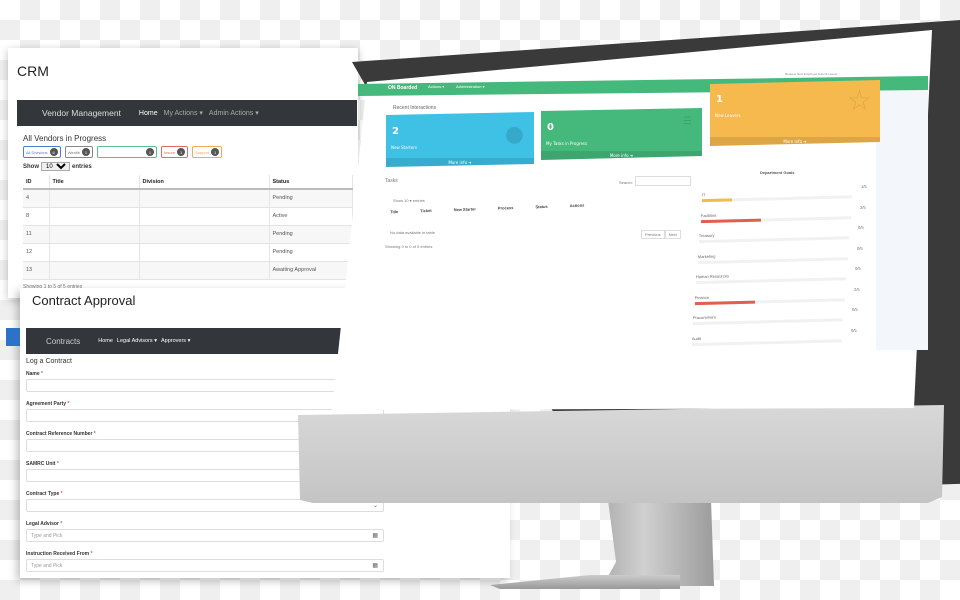  I want to click on contract-brand: Contracts, so click(63, 341).